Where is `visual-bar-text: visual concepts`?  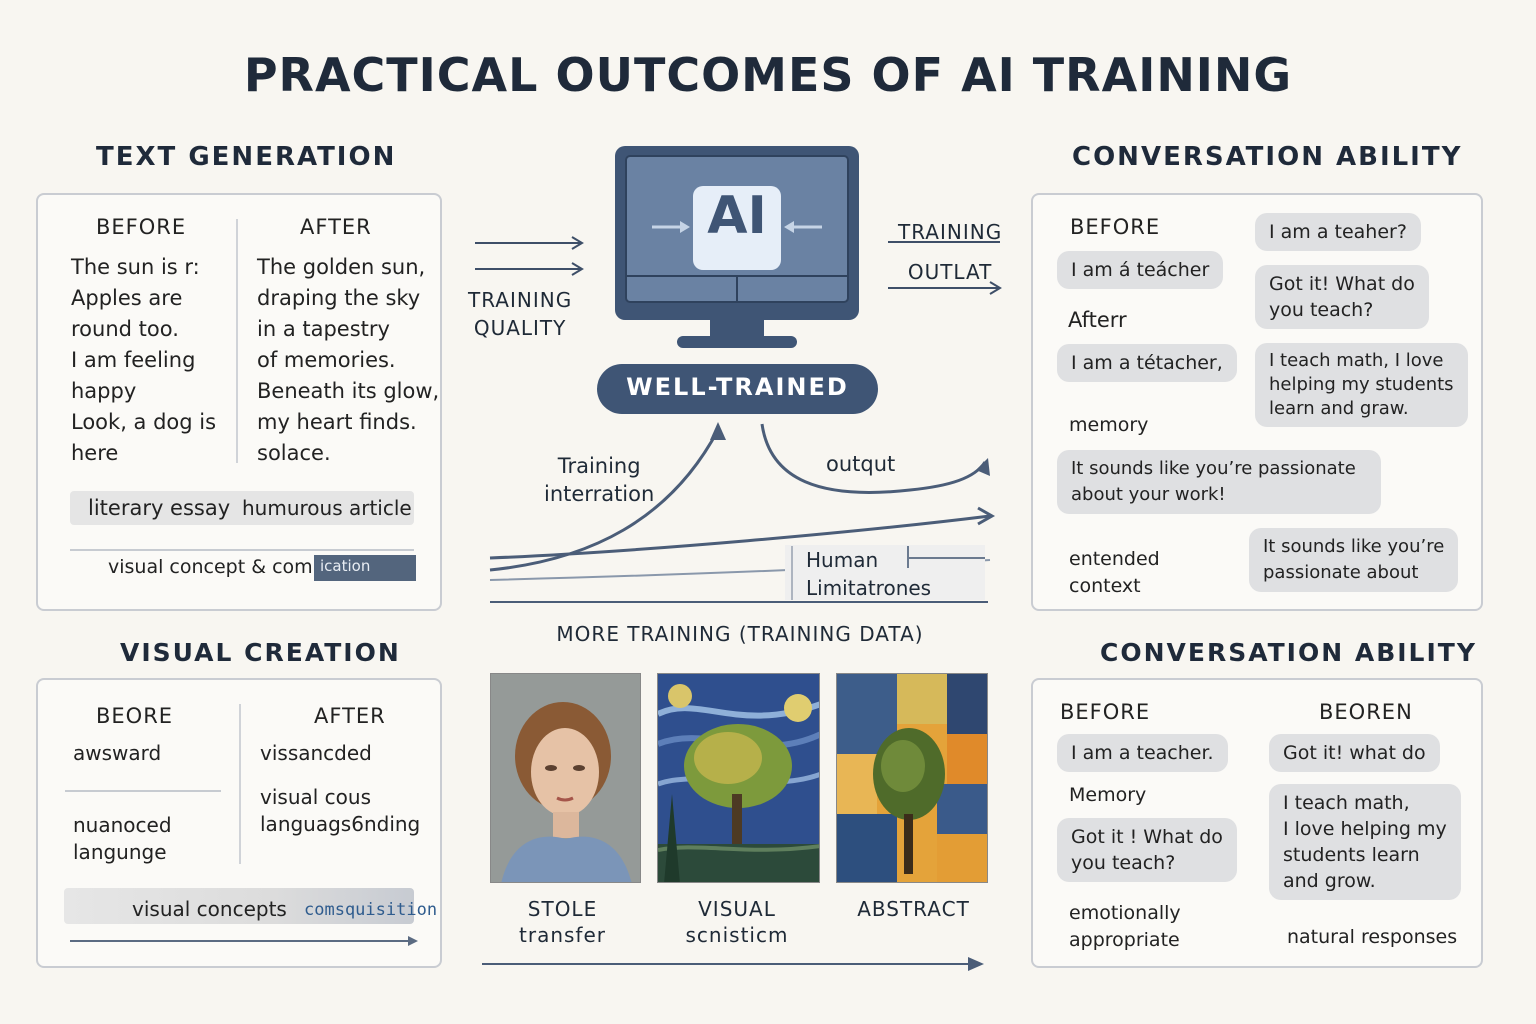
visual-bar-text: visual concepts is located at coordinates (209, 909).